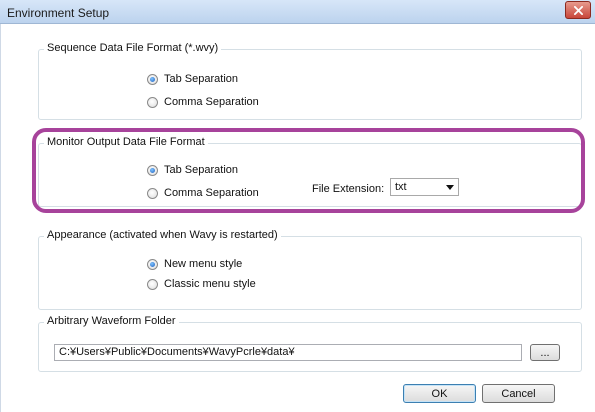 The image size is (595, 412). Describe the element at coordinates (111, 321) in the screenshot. I see `waveform-folder-legend: Arbitrary Waveform Folder` at that location.